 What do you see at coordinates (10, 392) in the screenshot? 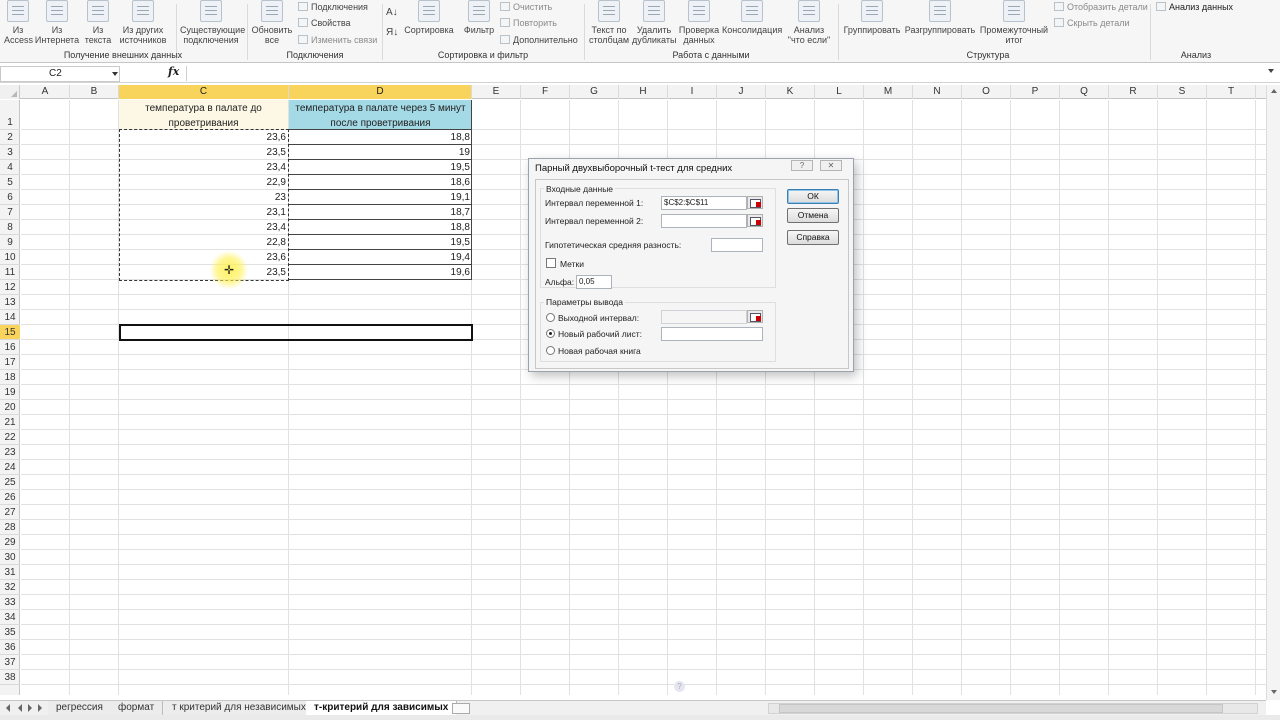
I see `row-header-19: 19` at bounding box center [10, 392].